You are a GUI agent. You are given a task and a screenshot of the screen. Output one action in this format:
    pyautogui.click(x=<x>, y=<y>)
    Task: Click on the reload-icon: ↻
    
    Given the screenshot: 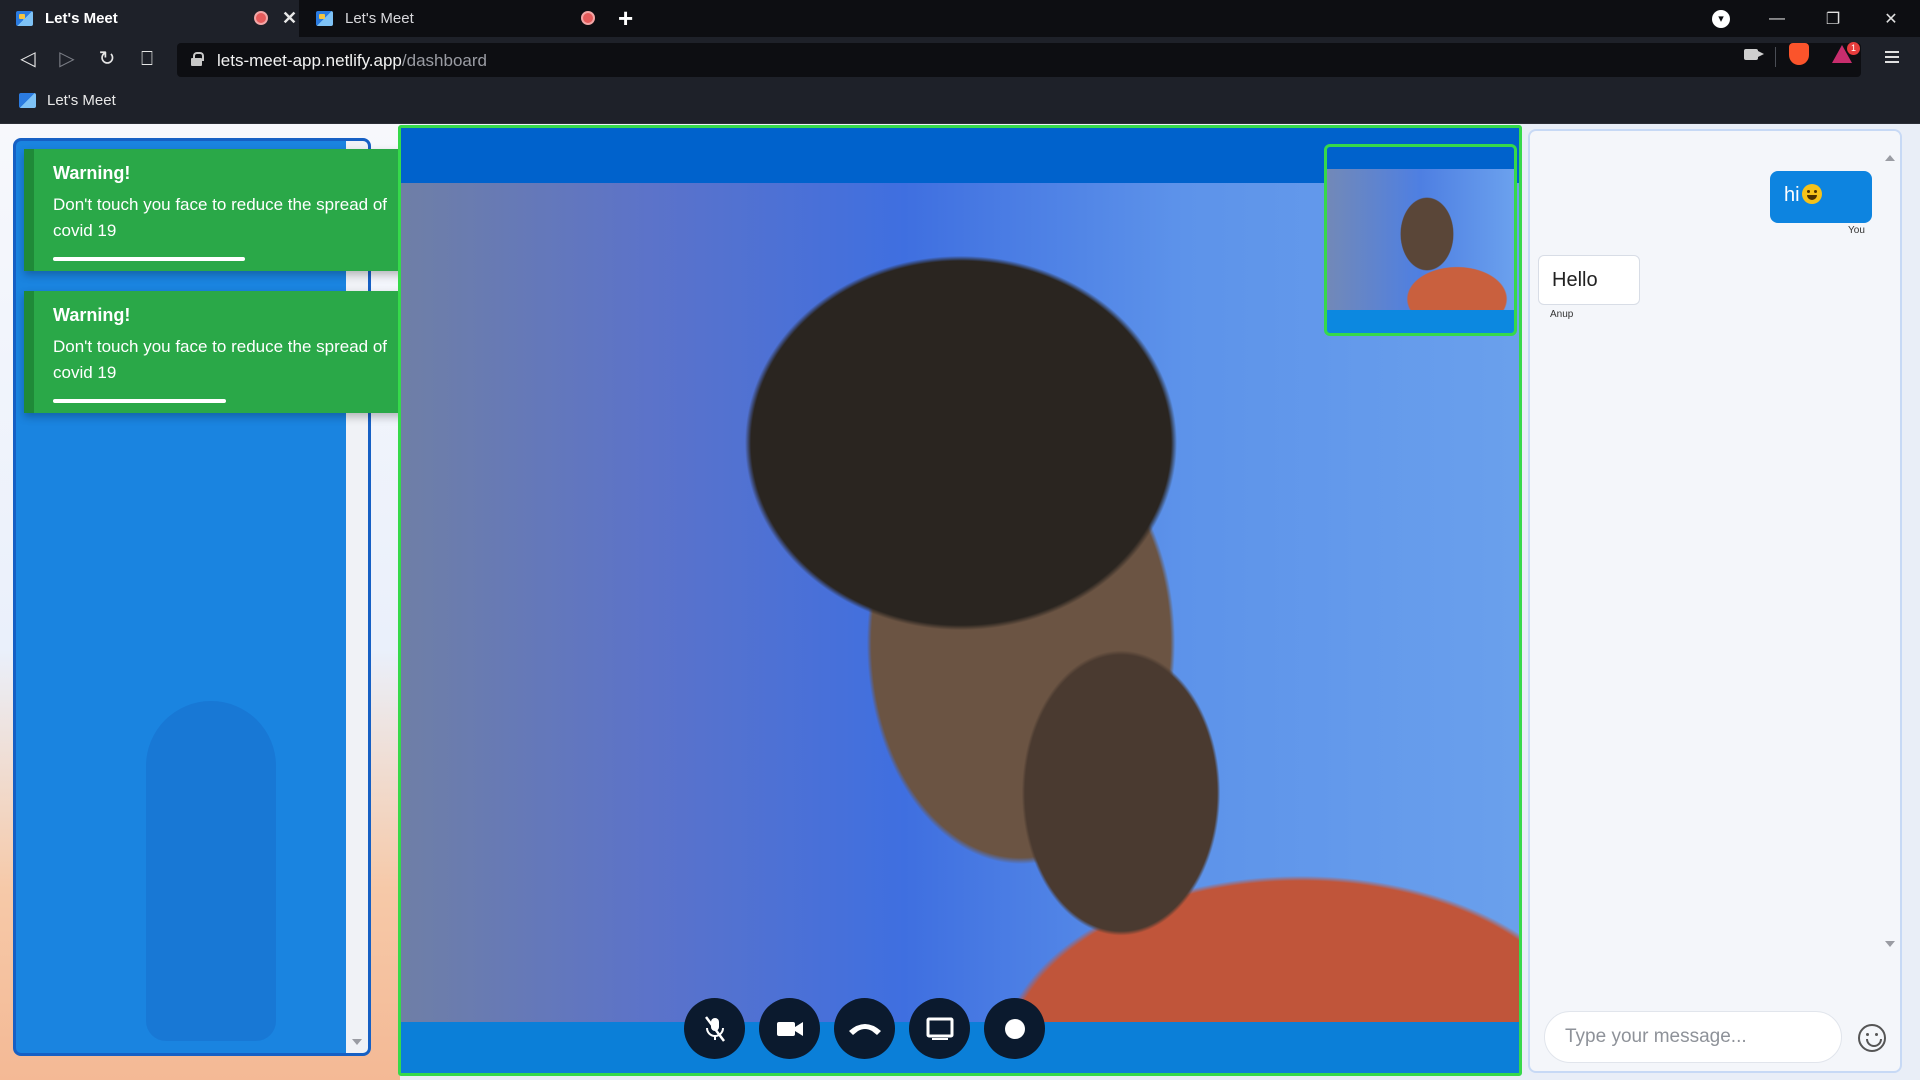 What is the action you would take?
    pyautogui.click(x=107, y=59)
    